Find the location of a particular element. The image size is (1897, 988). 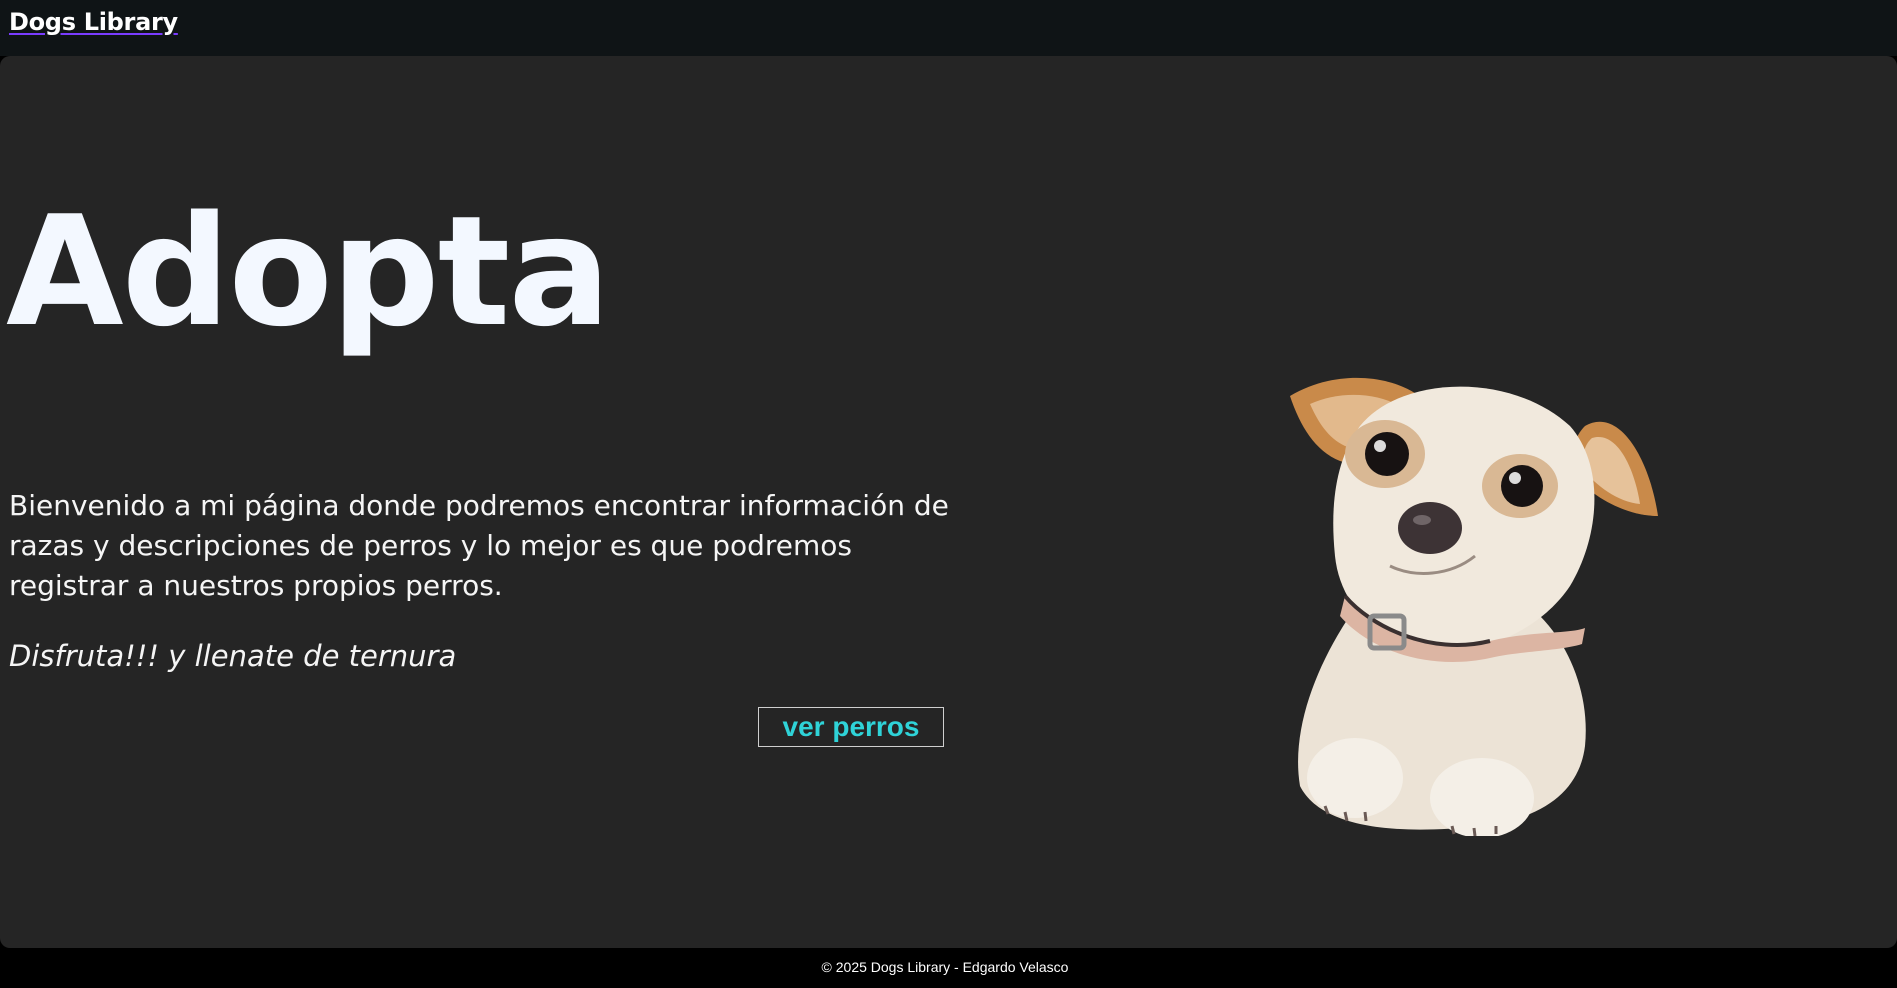

footer: © 2025 Dogs Library - Edgardo Velasco is located at coordinates (948, 968).